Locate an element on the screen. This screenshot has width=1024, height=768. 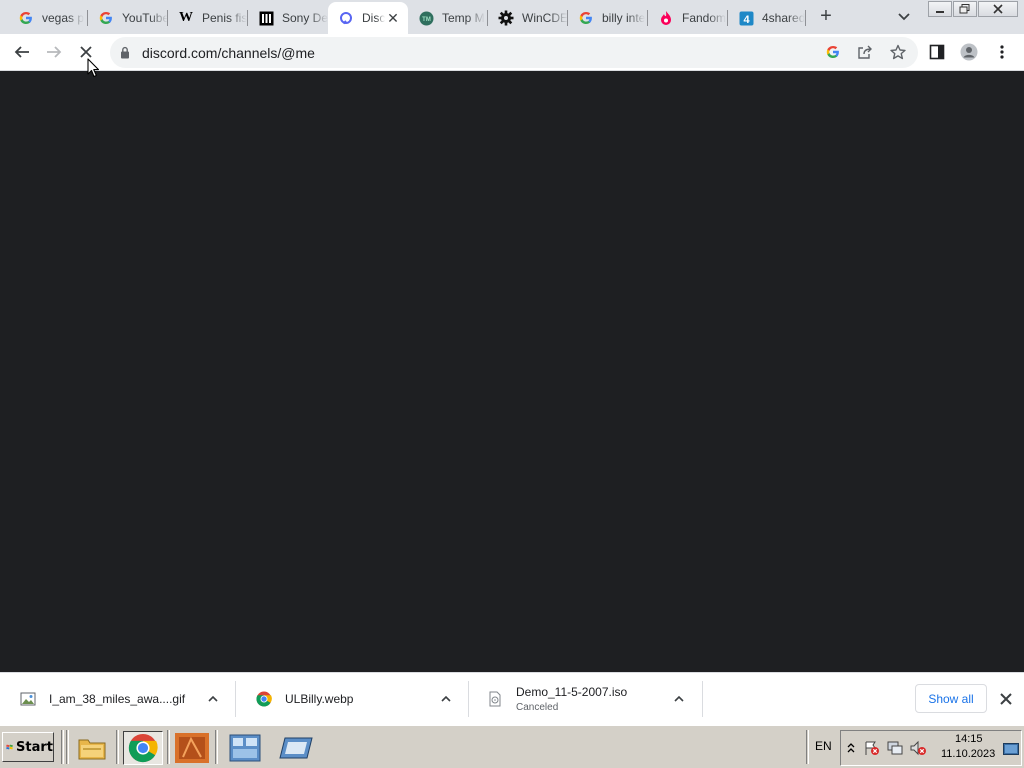
control-panel-icon is located at coordinates (245, 748).